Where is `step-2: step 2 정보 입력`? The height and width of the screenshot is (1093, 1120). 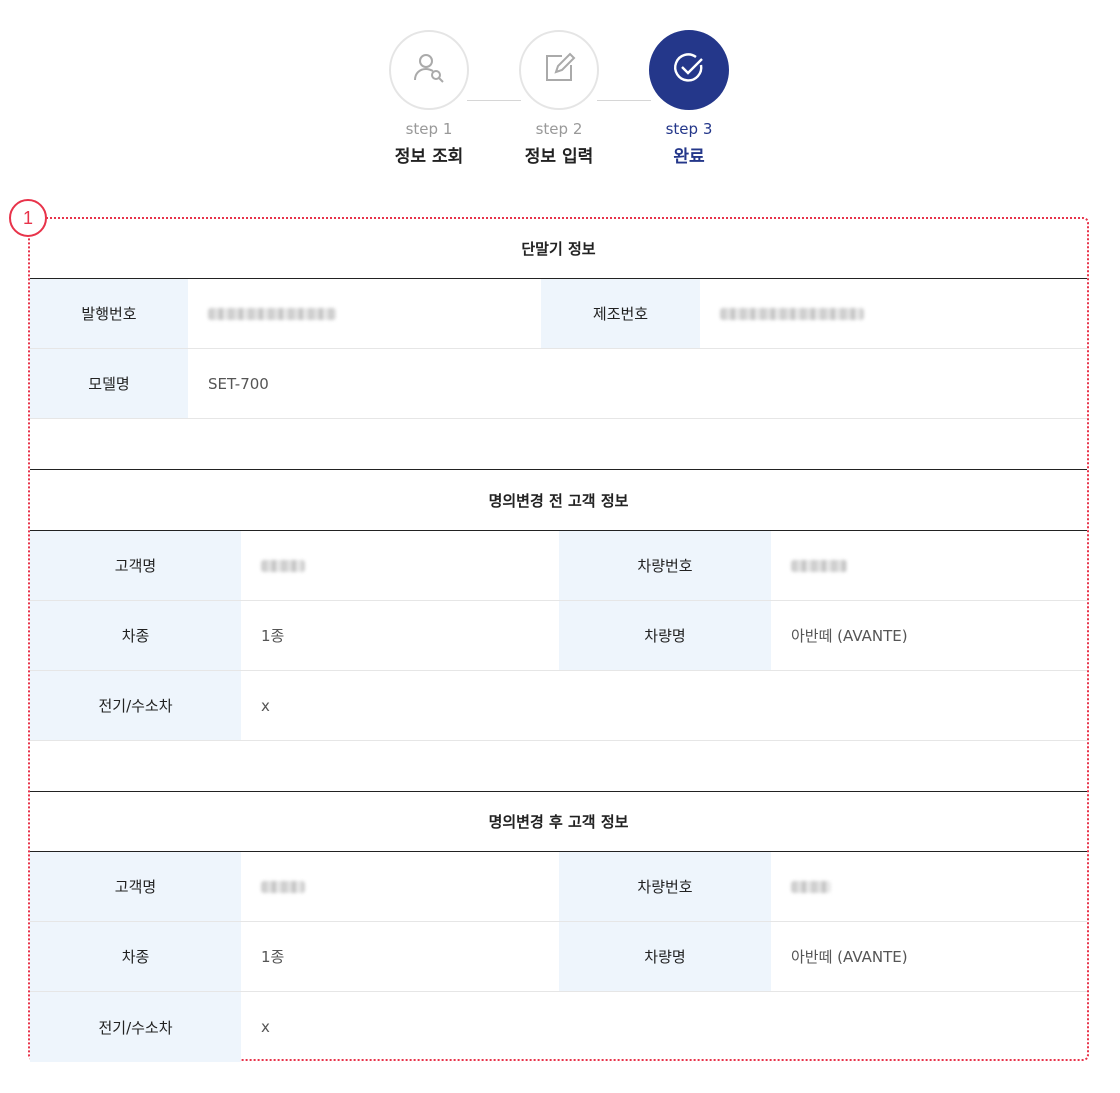 step-2: step 2 정보 입력 is located at coordinates (559, 98).